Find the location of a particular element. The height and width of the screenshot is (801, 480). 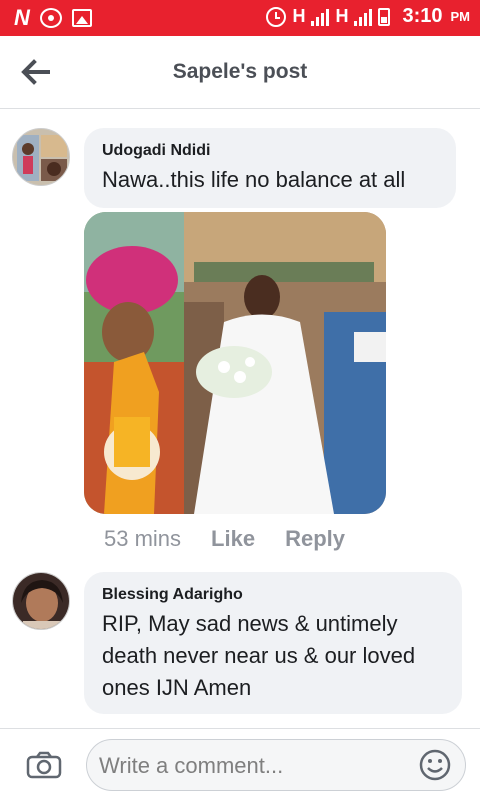

page-title: Sapele's post is located at coordinates (240, 71).